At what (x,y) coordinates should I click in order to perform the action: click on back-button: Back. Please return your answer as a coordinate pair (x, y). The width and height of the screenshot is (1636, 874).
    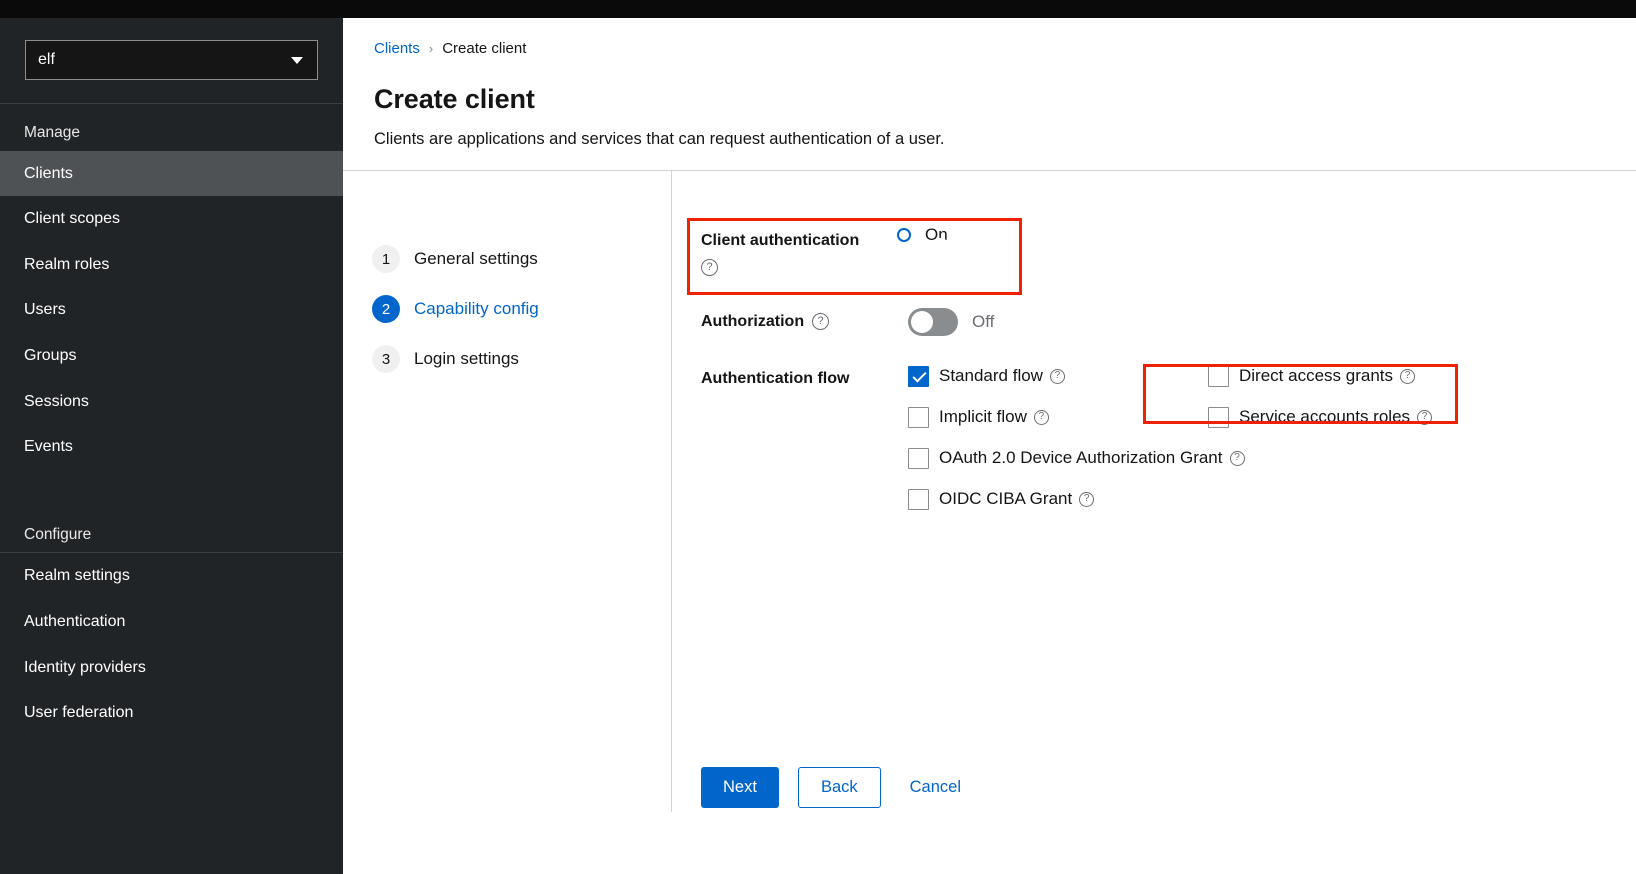
    Looking at the image, I should click on (839, 787).